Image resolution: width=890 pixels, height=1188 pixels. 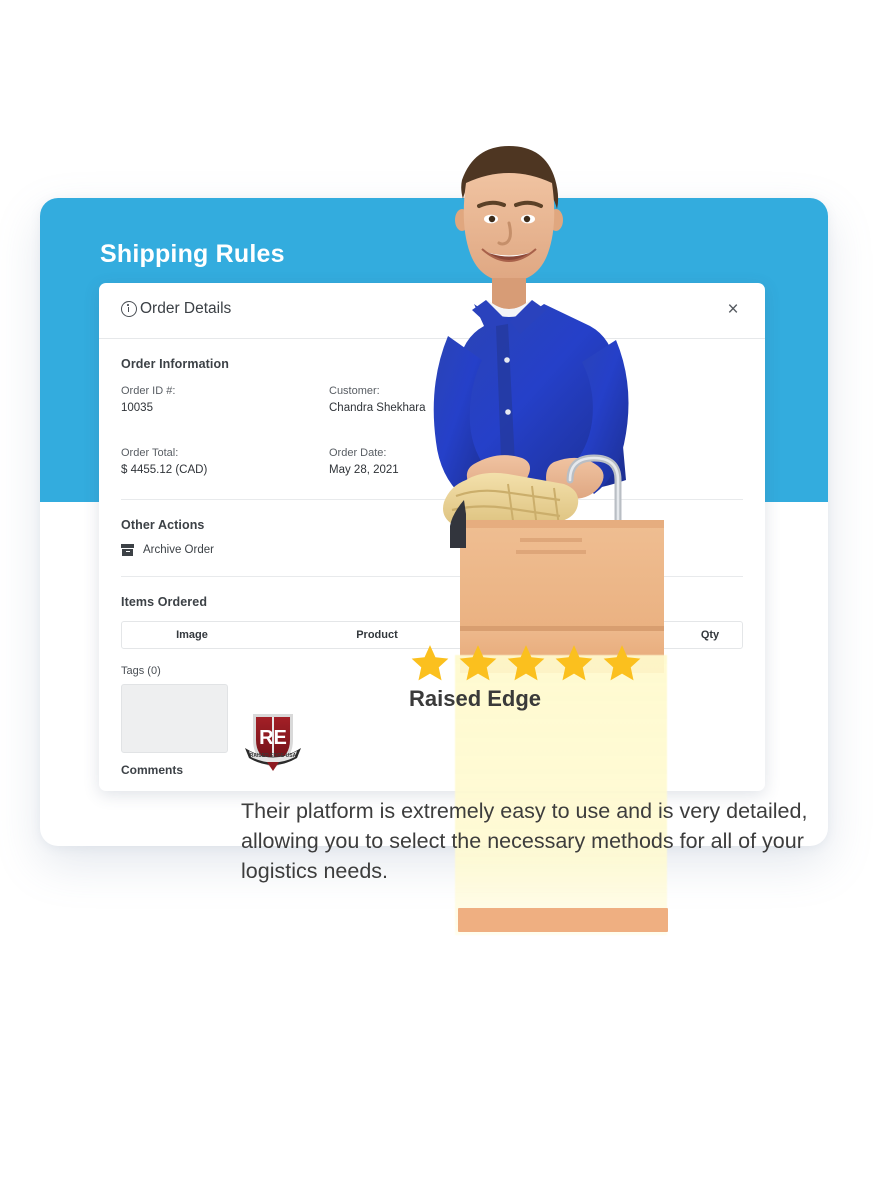 I want to click on order-total-label: Order Total:, so click(x=150, y=453).